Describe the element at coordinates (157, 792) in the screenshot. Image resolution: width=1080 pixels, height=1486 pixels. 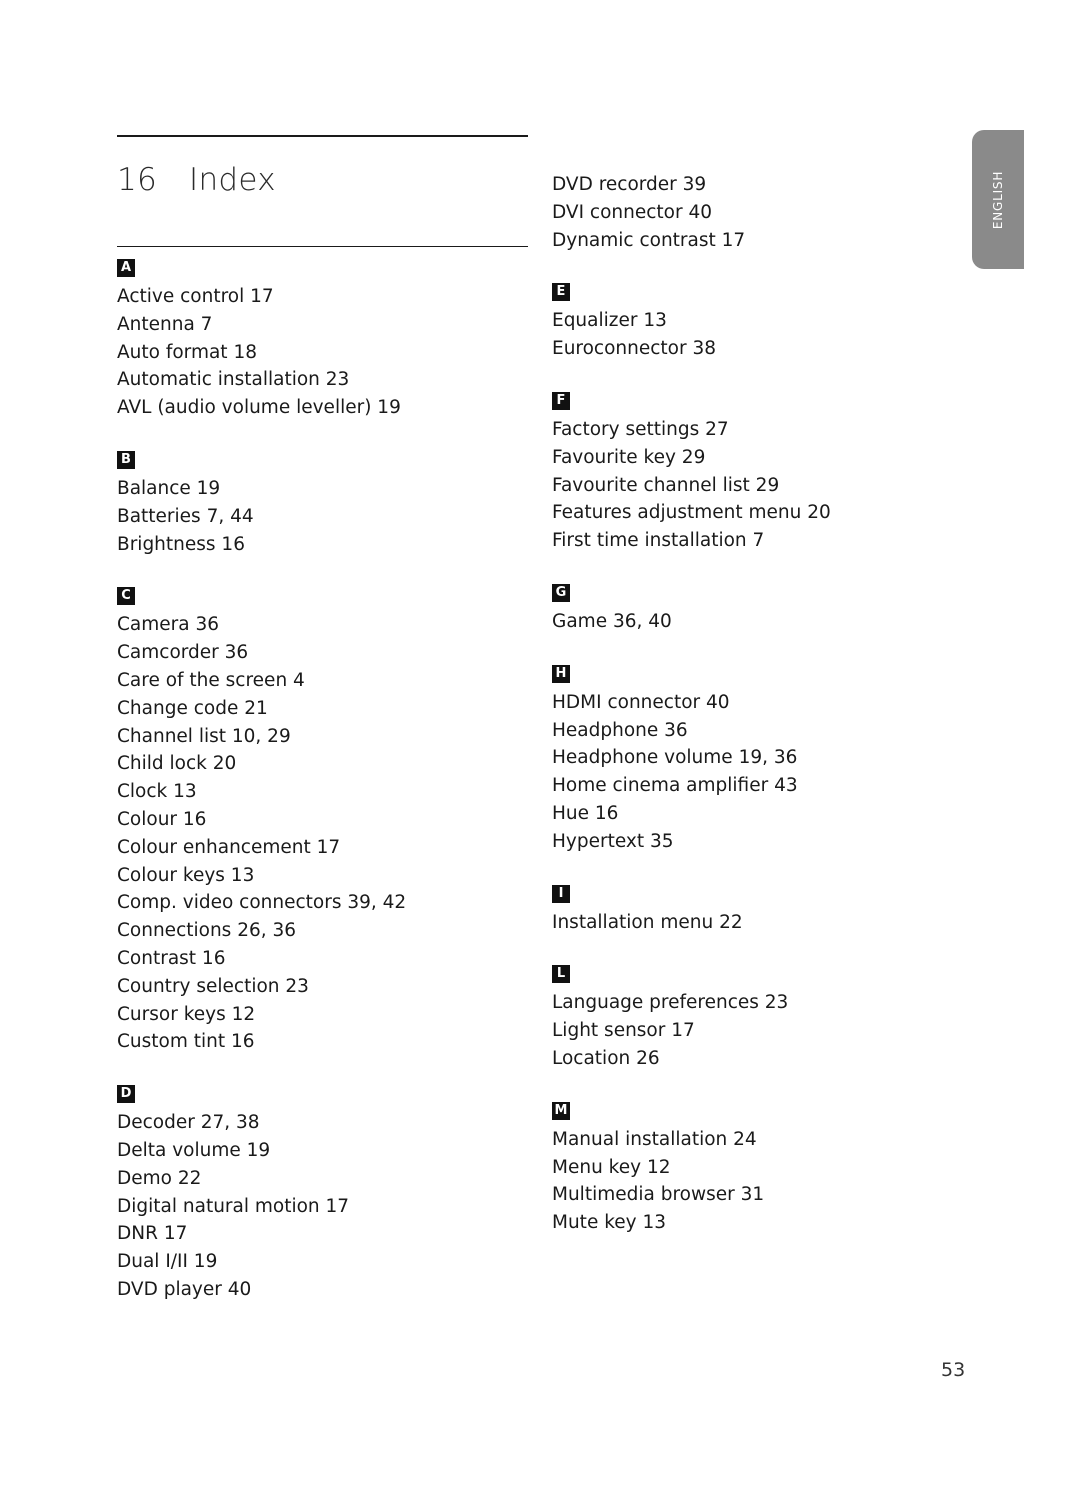
I see `index-entry: Clock 13` at that location.